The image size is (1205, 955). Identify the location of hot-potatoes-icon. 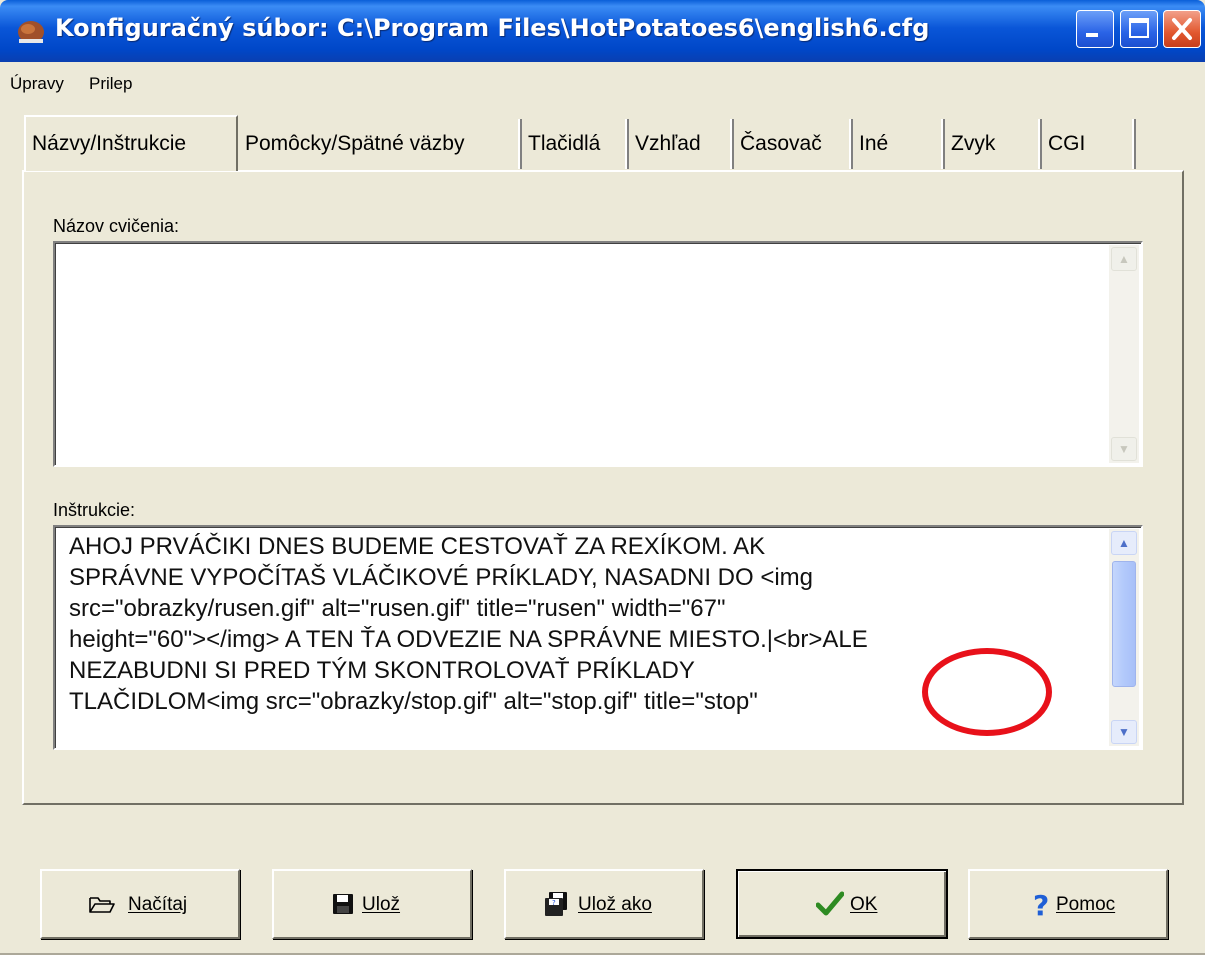
(31, 32).